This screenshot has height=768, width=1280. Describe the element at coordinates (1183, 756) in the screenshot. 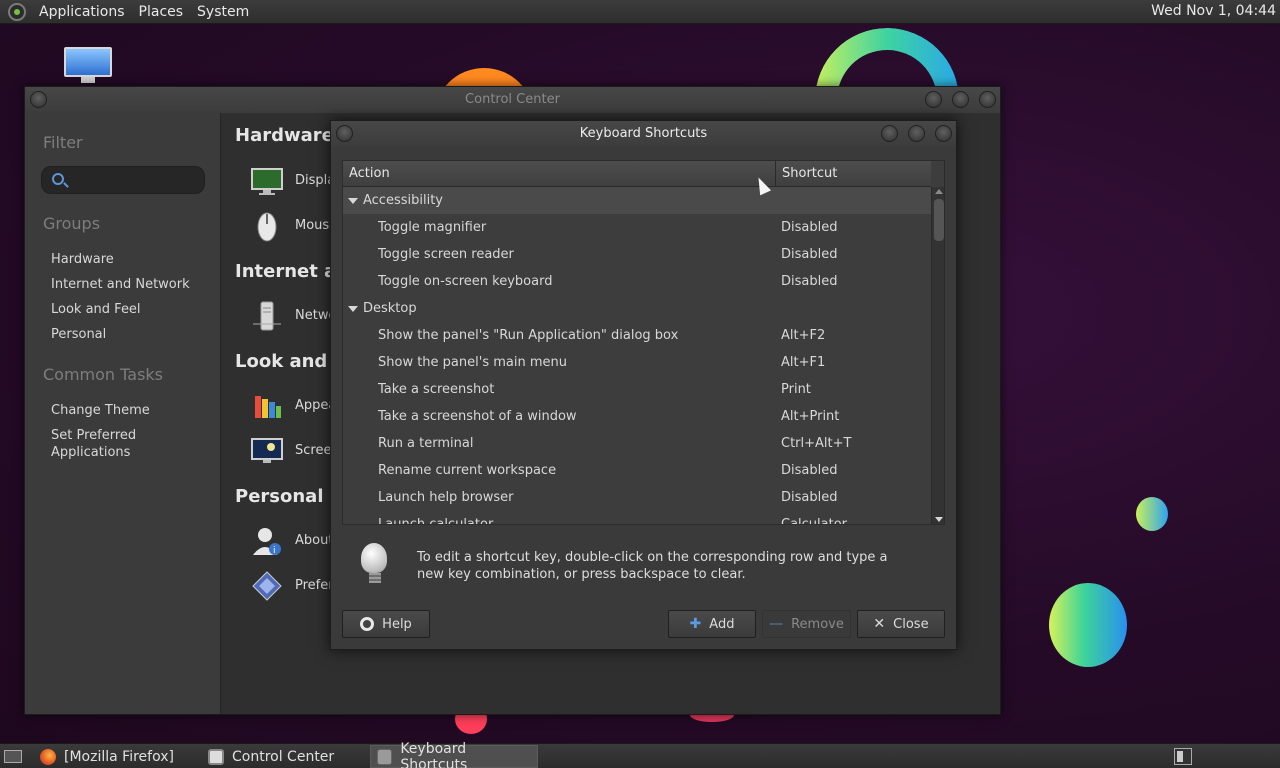

I see `workspace-switcher` at that location.